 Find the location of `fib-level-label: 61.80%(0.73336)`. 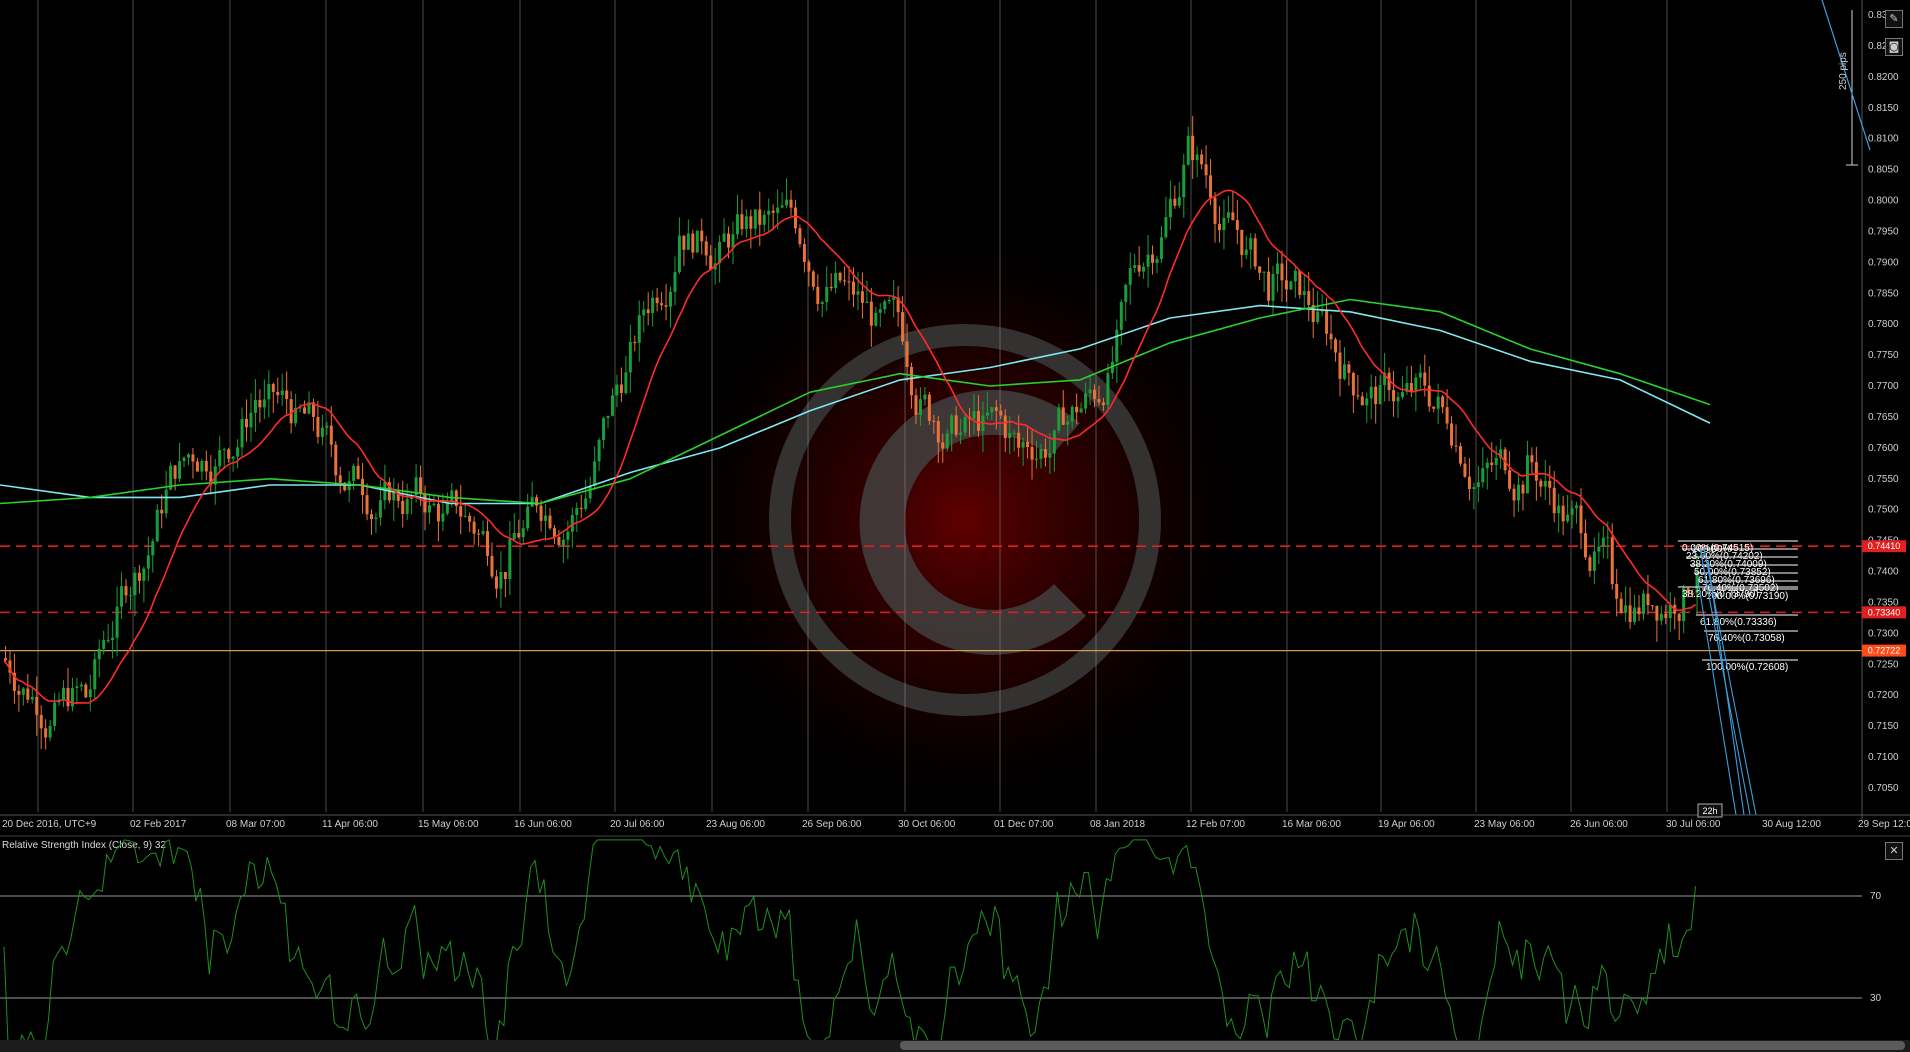

fib-level-label: 61.80%(0.73336) is located at coordinates (1738, 622).